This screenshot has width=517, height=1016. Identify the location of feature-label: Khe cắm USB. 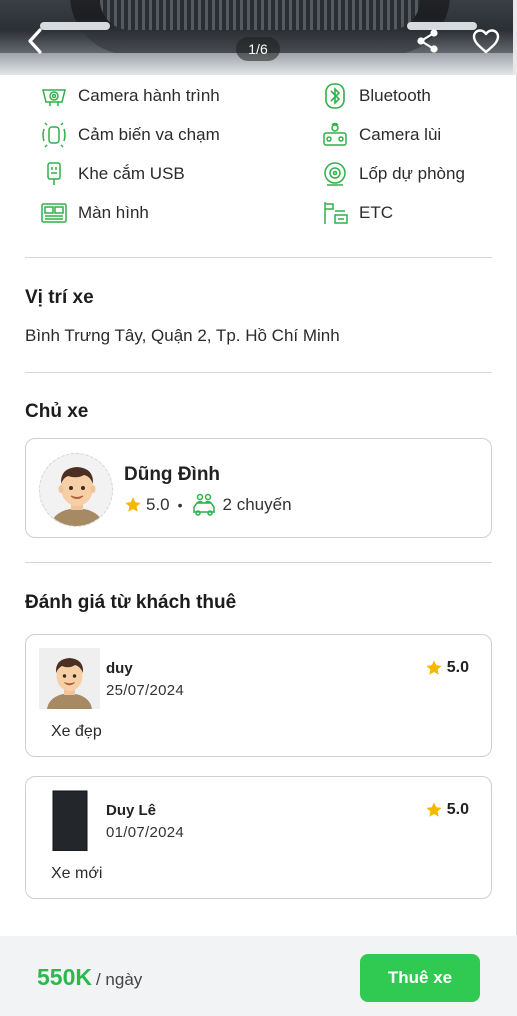
(131, 173).